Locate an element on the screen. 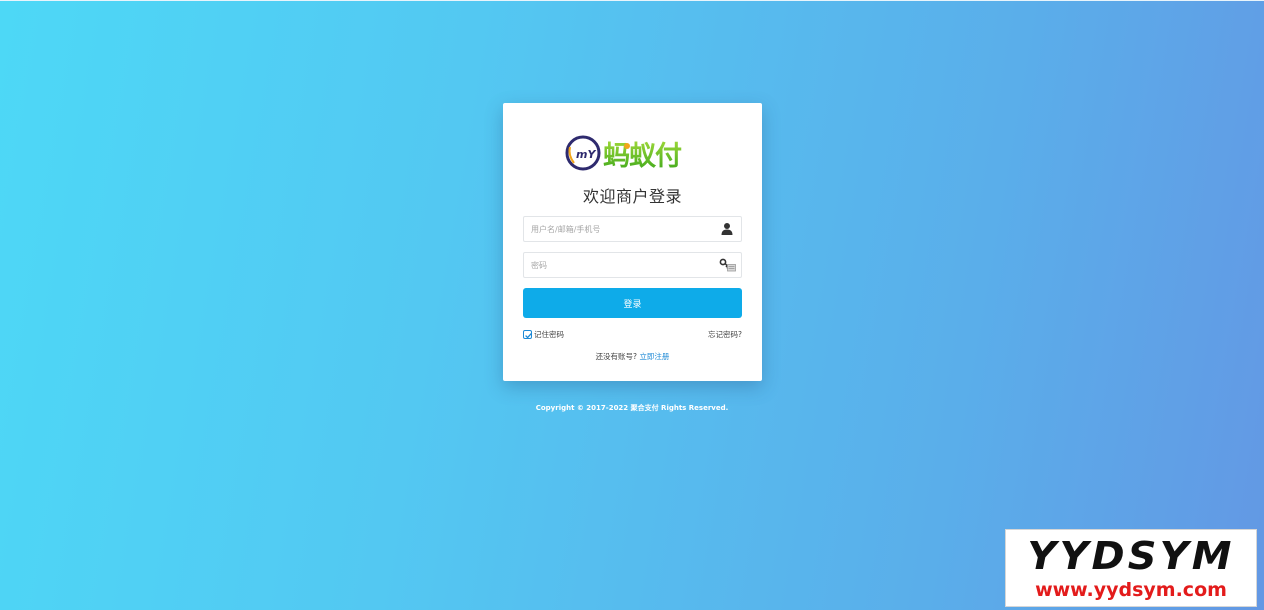 This screenshot has height=610, width=1264. remember-password: 记住密码 is located at coordinates (543, 334).